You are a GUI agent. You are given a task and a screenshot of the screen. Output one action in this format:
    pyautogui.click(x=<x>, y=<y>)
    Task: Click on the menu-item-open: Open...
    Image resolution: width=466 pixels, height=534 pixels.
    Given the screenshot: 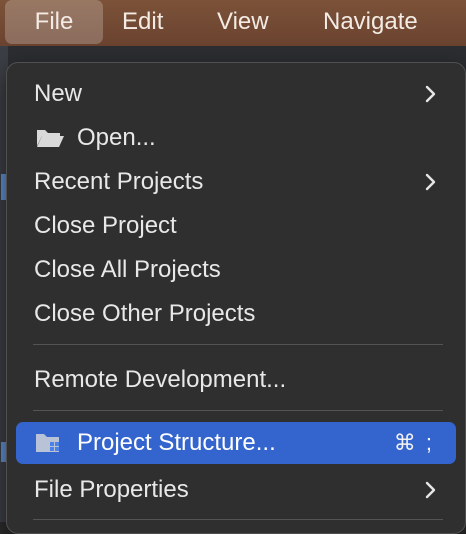 What is the action you would take?
    pyautogui.click(x=236, y=138)
    